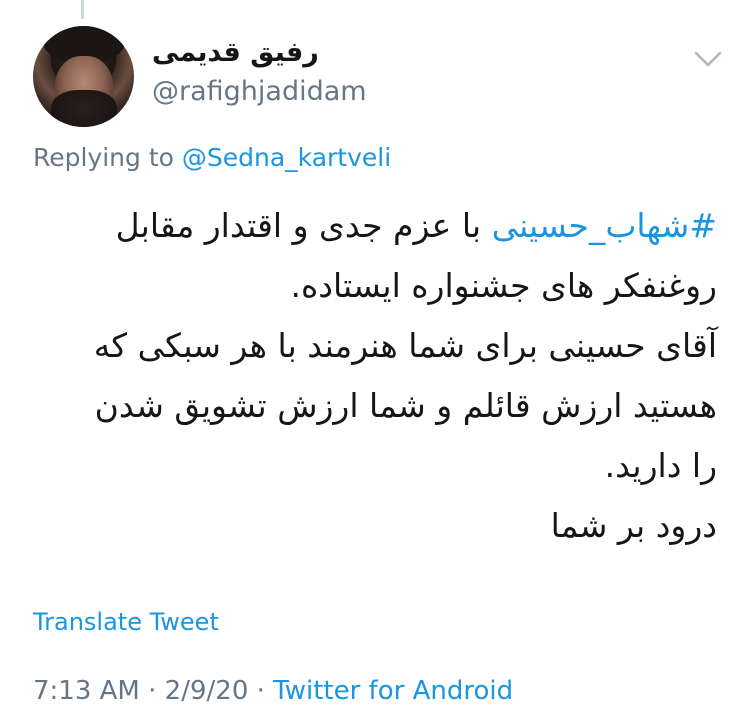 Image resolution: width=750 pixels, height=720 pixels. I want to click on tweet-line-2: روغنفکر های جشنواره ایستاده., so click(504, 285).